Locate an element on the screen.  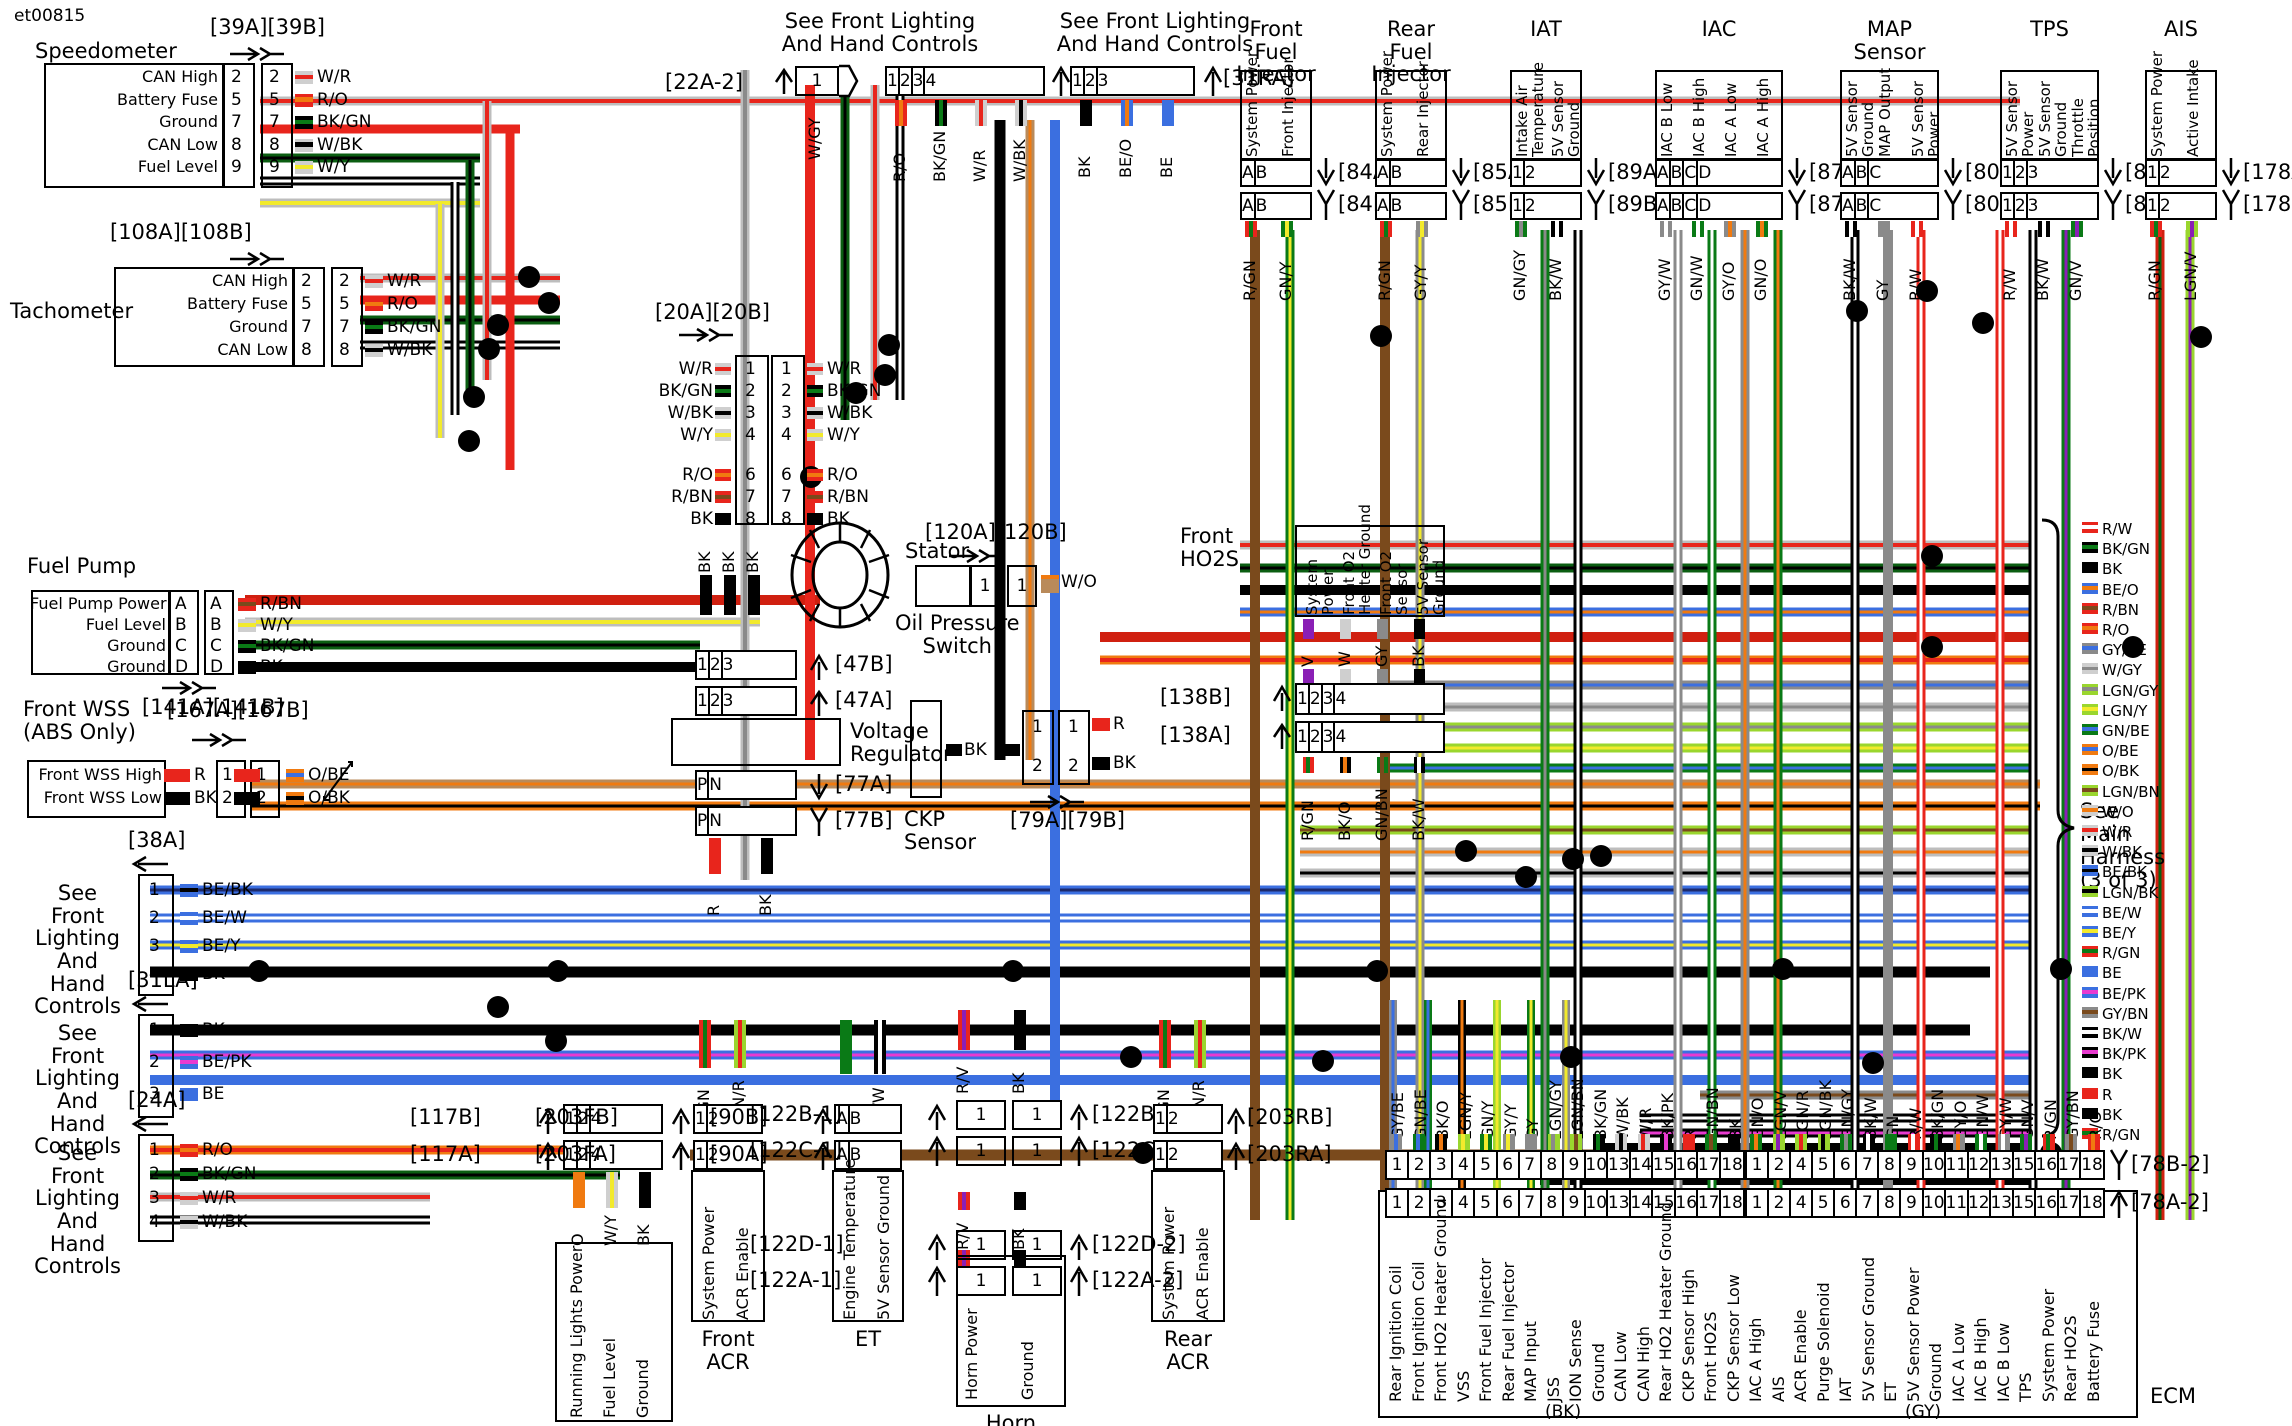
ecm-wire-label: W/R is located at coordinates (1645, 1123).